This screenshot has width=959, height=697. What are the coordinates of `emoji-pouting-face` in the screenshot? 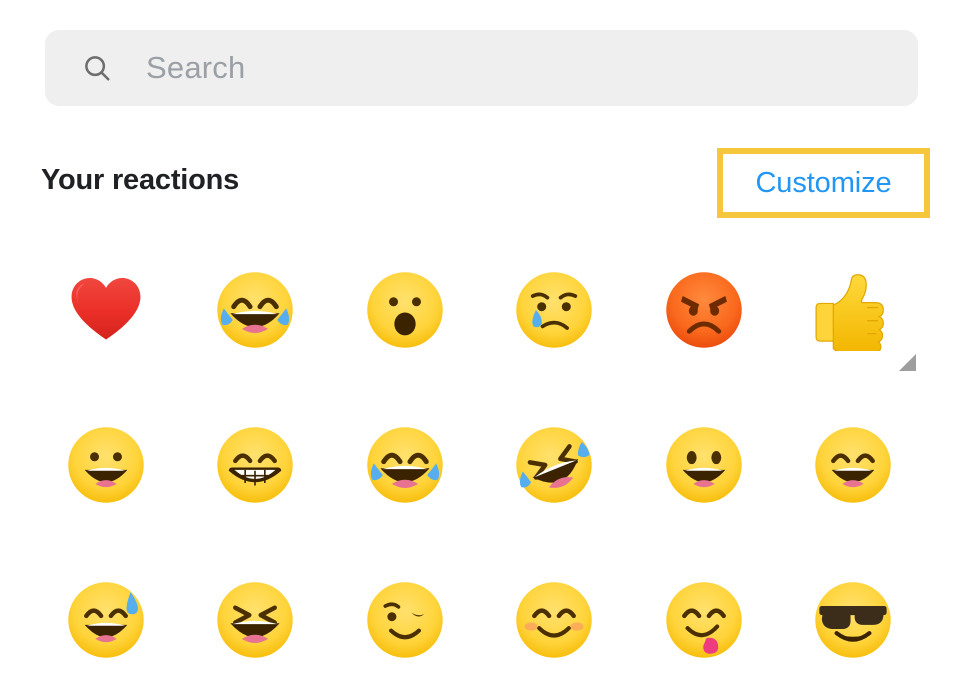 It's located at (704, 309).